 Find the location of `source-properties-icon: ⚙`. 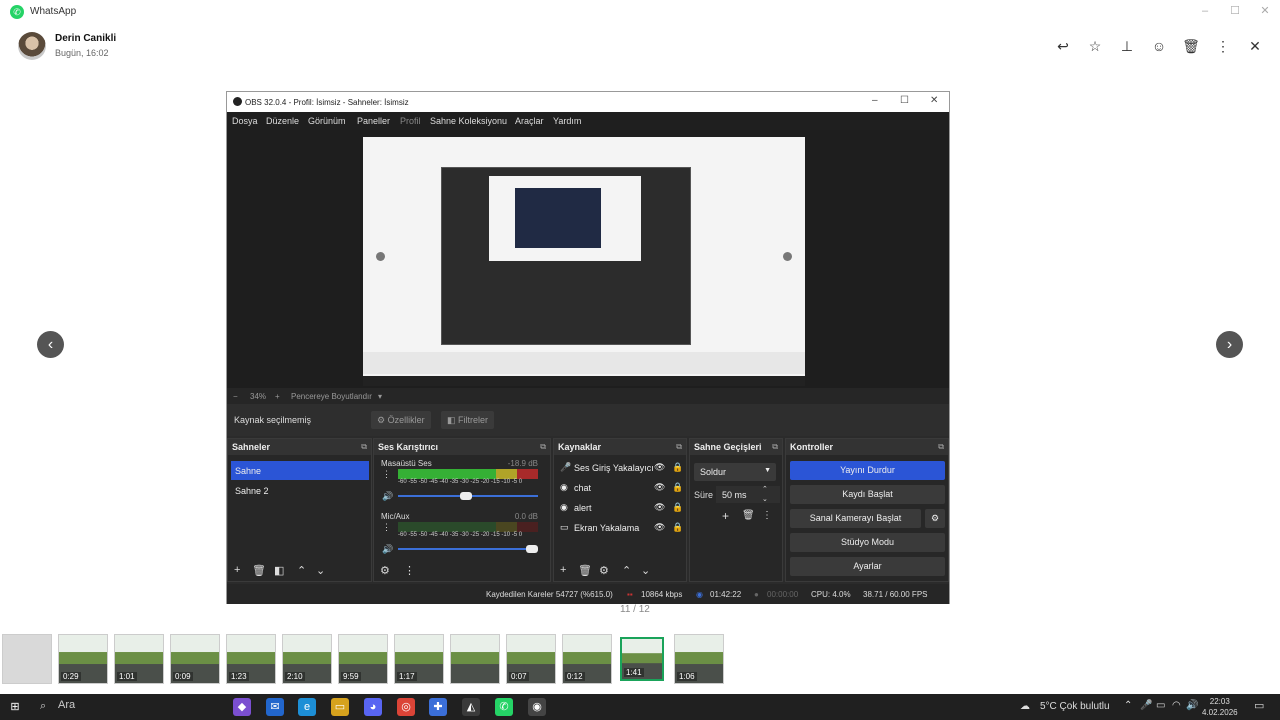

source-properties-icon: ⚙ is located at coordinates (604, 570).